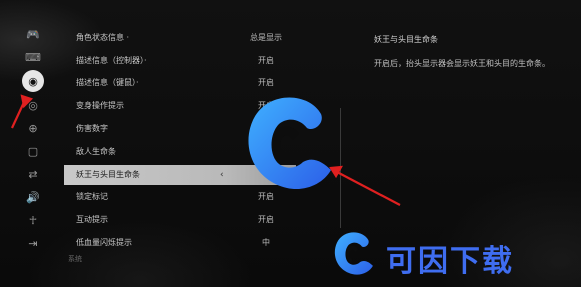 The image size is (581, 287). I want to click on setting-value: 总是显示, so click(266, 37).